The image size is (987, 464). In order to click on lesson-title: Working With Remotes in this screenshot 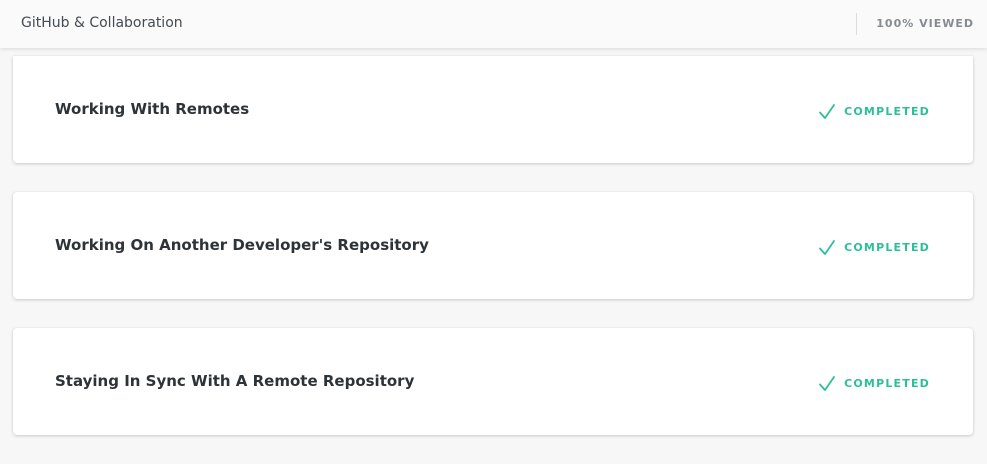, I will do `click(152, 109)`.